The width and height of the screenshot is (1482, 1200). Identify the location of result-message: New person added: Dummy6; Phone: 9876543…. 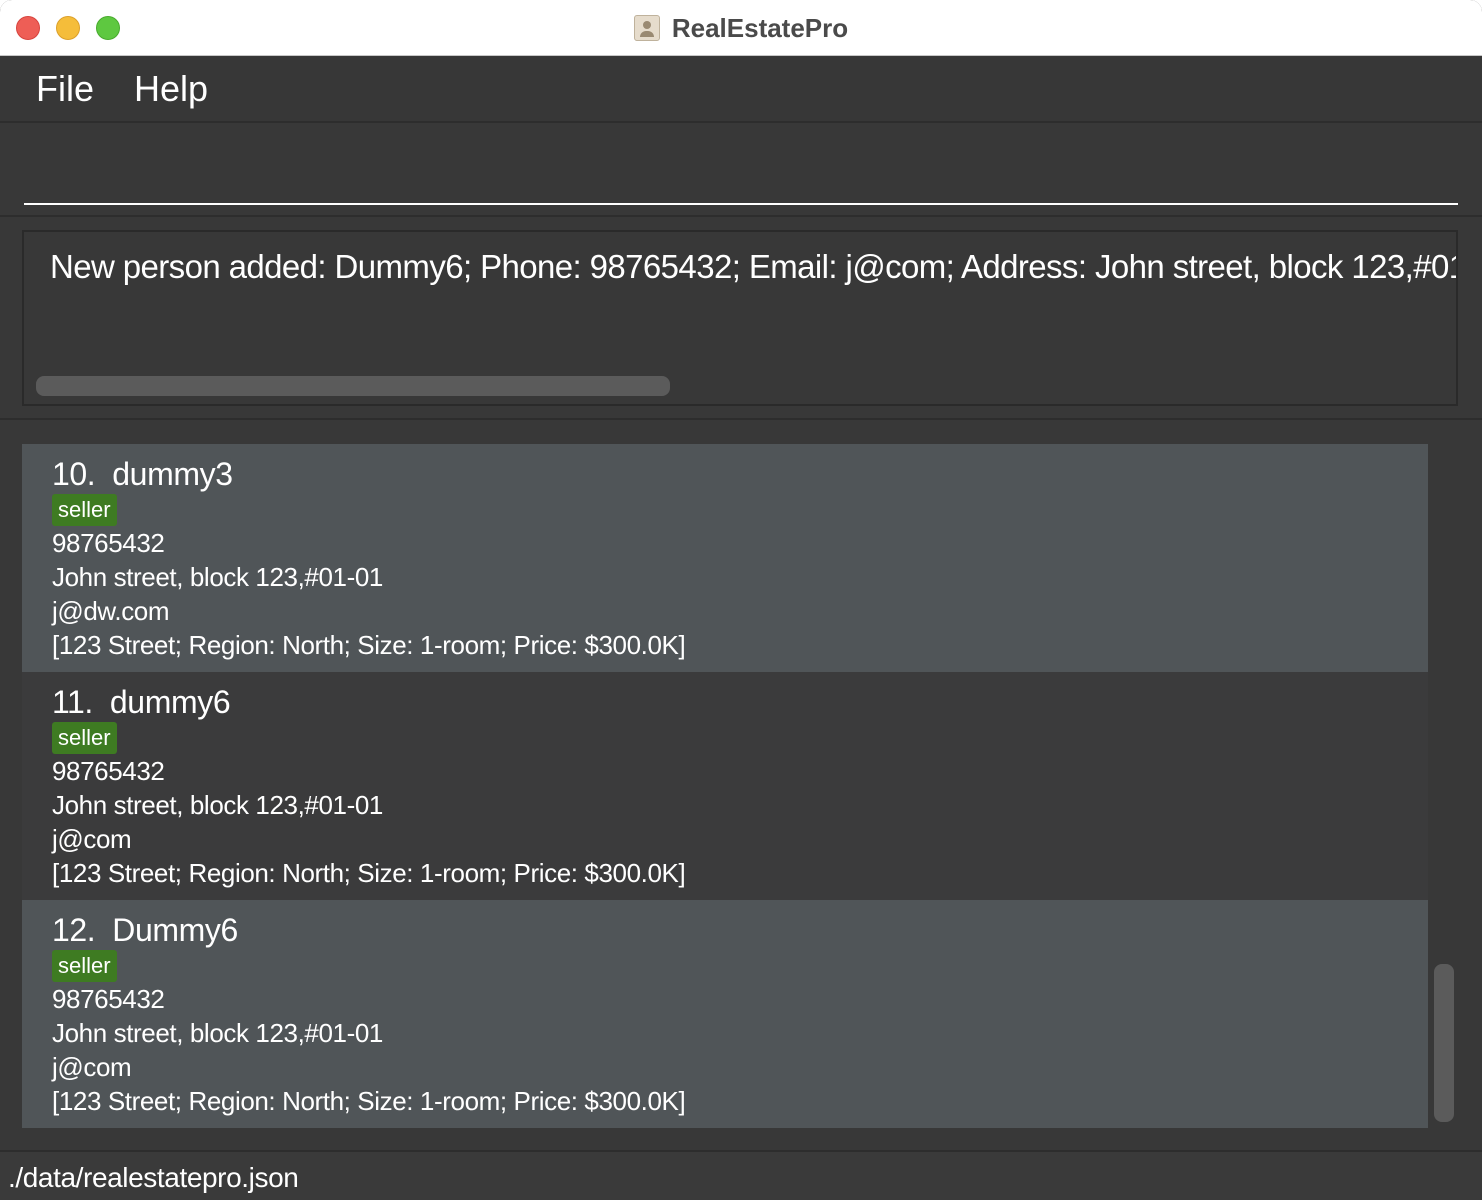
(754, 266).